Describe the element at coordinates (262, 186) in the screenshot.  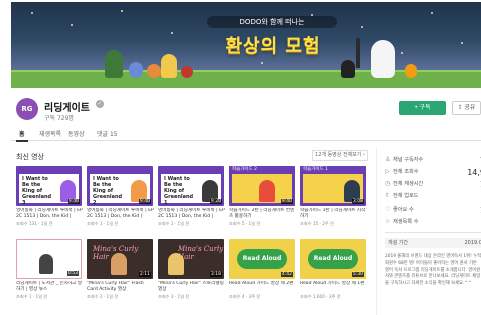
I see `video-thumbnail: 학습가이드 2 9:40` at that location.